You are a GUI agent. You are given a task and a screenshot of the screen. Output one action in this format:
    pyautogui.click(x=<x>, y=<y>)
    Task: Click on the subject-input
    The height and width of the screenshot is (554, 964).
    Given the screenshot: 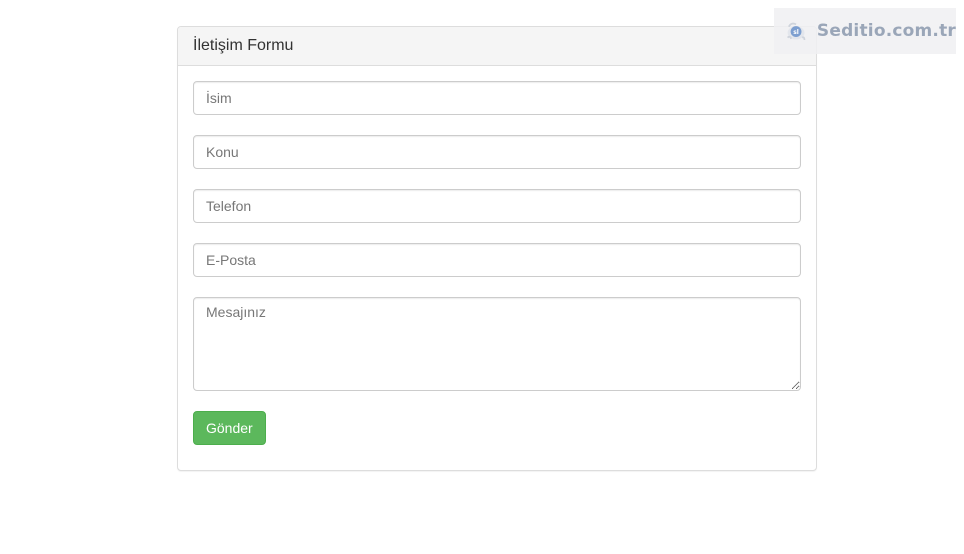 What is the action you would take?
    pyautogui.click(x=497, y=152)
    